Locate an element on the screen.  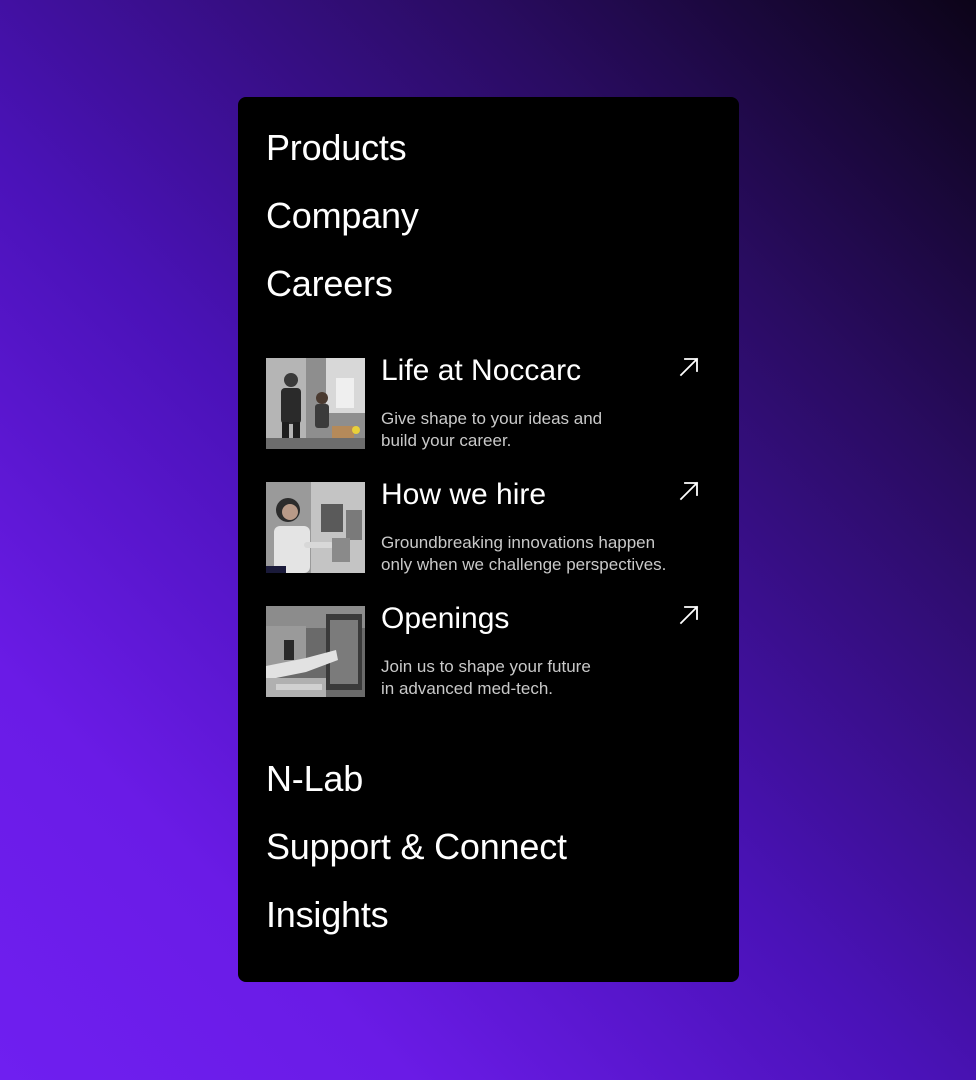
description-line: Join us to shape your future is located at coordinates (486, 666).